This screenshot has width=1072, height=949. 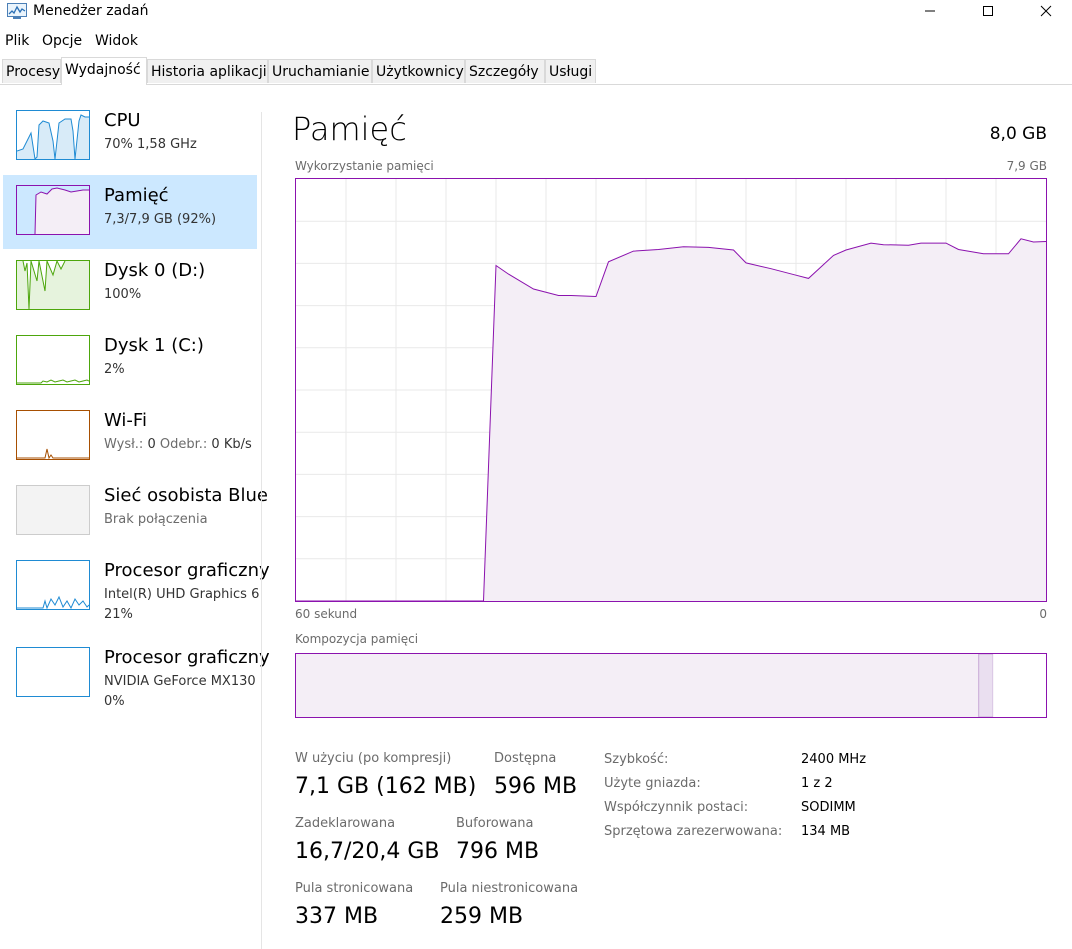 I want to click on wifi-sparkline, so click(x=53, y=453).